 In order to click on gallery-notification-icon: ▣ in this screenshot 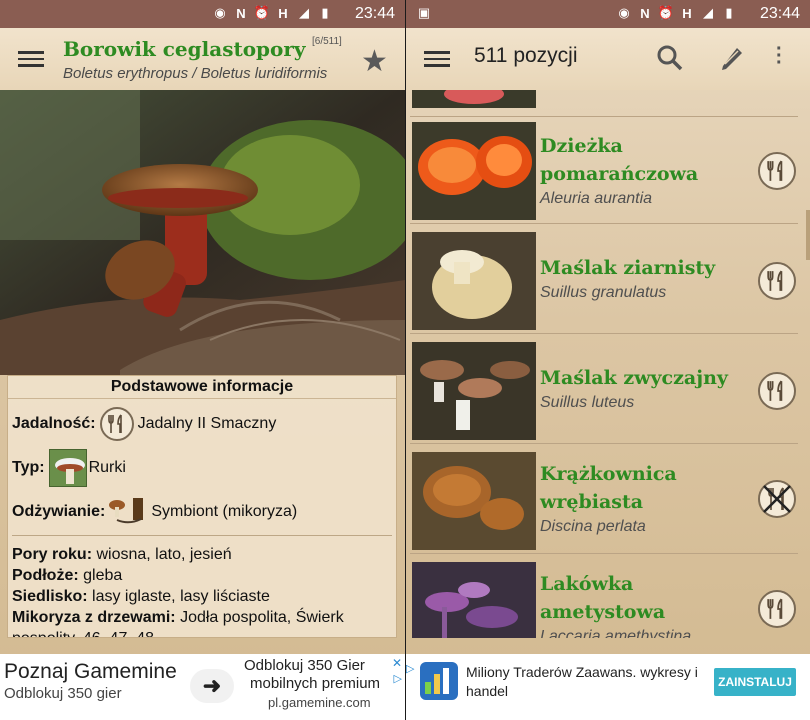, I will do `click(424, 12)`.